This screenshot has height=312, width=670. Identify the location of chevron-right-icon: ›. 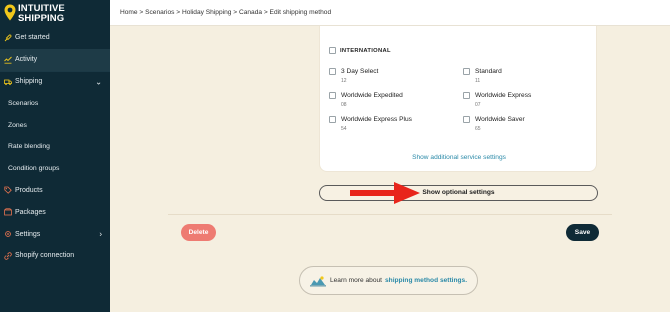
(100, 234).